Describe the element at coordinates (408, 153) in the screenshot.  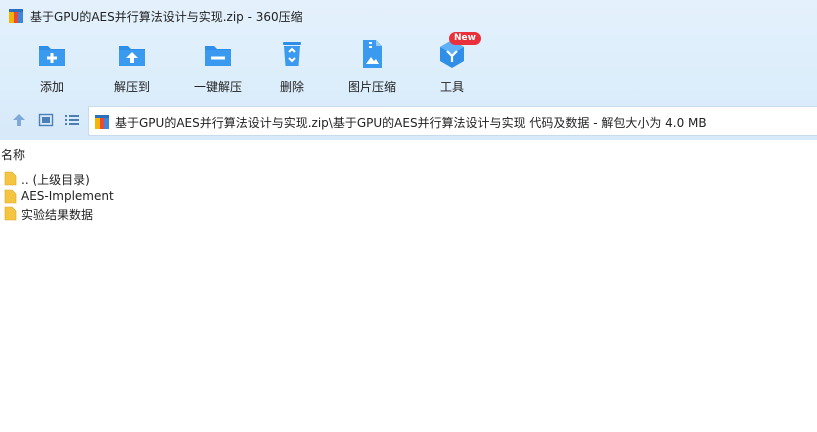
I see `column-header: 名称` at that location.